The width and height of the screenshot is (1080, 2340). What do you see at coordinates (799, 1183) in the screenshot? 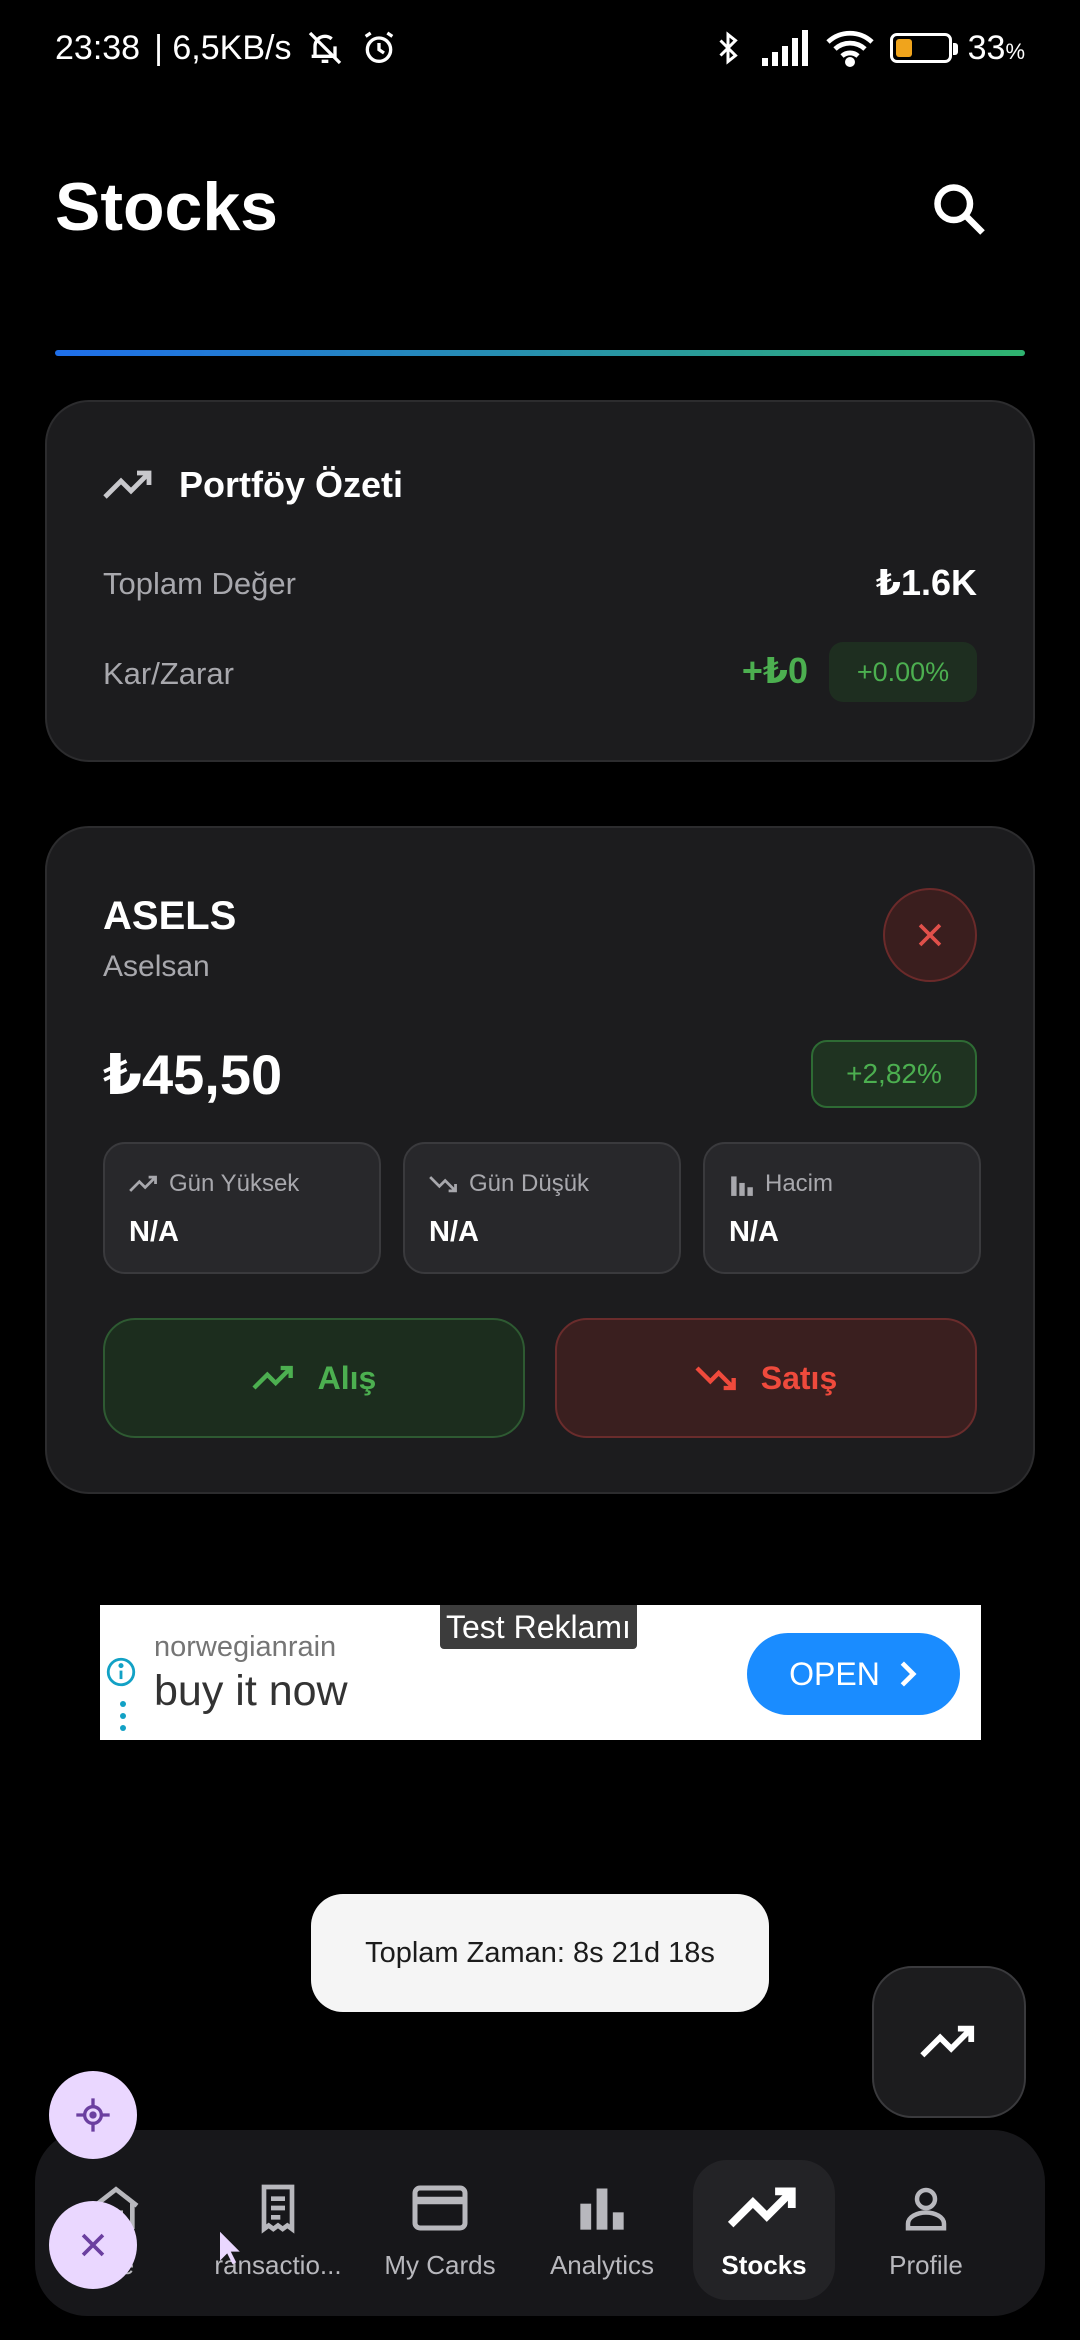
I see `stat-label: Hacim` at bounding box center [799, 1183].